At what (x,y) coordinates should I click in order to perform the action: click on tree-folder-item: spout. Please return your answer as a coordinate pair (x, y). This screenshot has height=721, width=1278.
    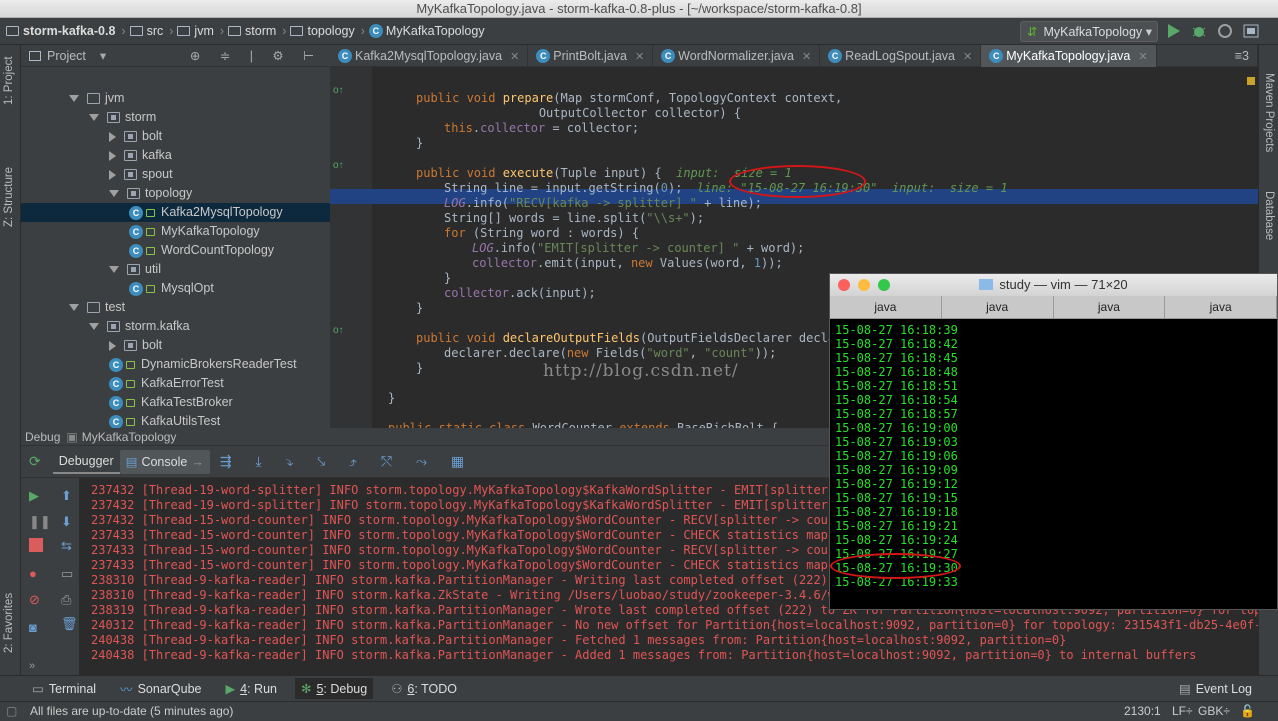
    Looking at the image, I should click on (141, 174).